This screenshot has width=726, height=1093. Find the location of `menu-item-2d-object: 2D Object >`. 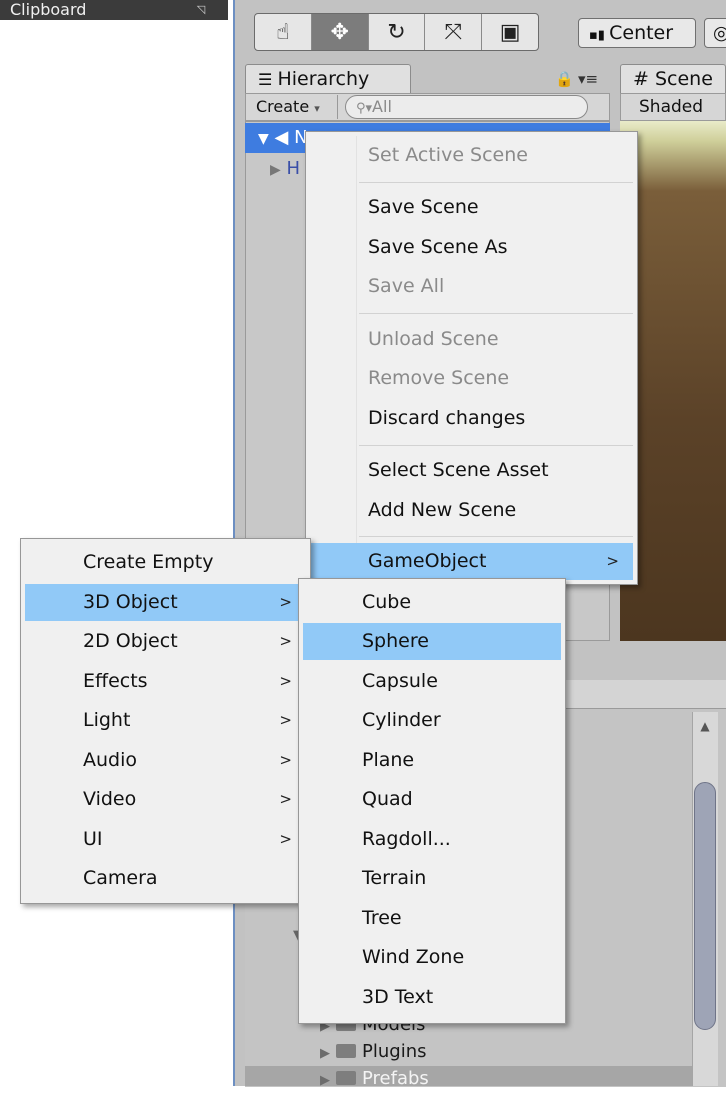

menu-item-2d-object: 2D Object > is located at coordinates (165, 641).